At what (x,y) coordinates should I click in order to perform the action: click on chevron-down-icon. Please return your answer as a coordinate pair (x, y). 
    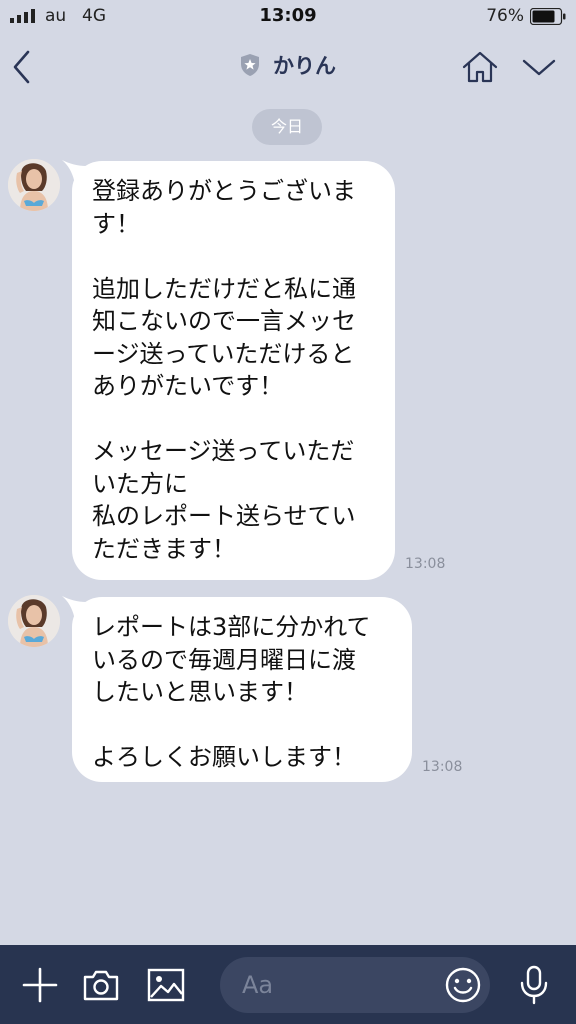
    Looking at the image, I should click on (539, 67).